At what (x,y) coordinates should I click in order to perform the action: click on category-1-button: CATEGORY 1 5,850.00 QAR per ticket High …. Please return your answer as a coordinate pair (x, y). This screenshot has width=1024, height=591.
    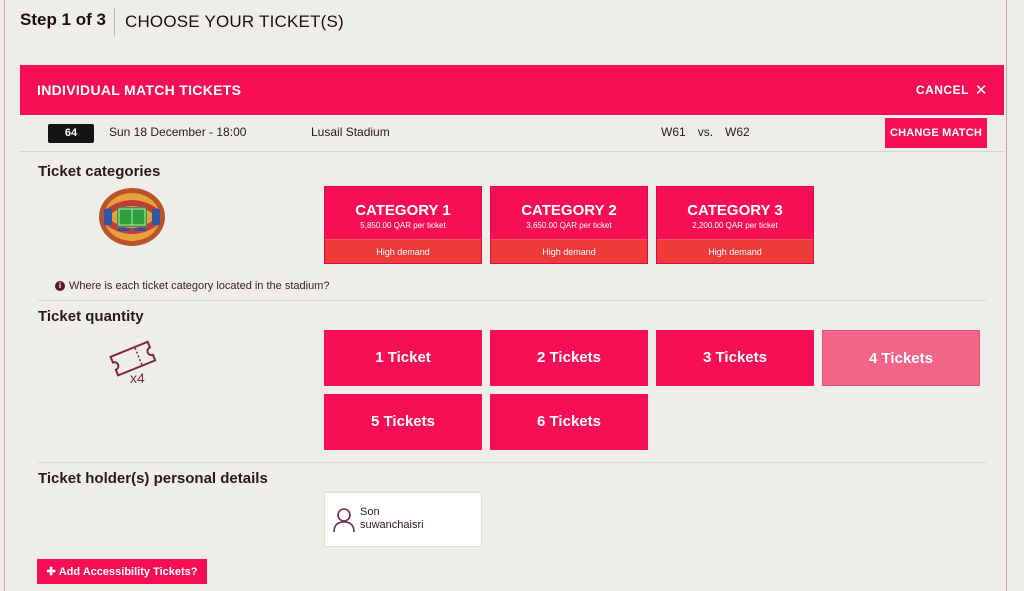
    Looking at the image, I should click on (403, 225).